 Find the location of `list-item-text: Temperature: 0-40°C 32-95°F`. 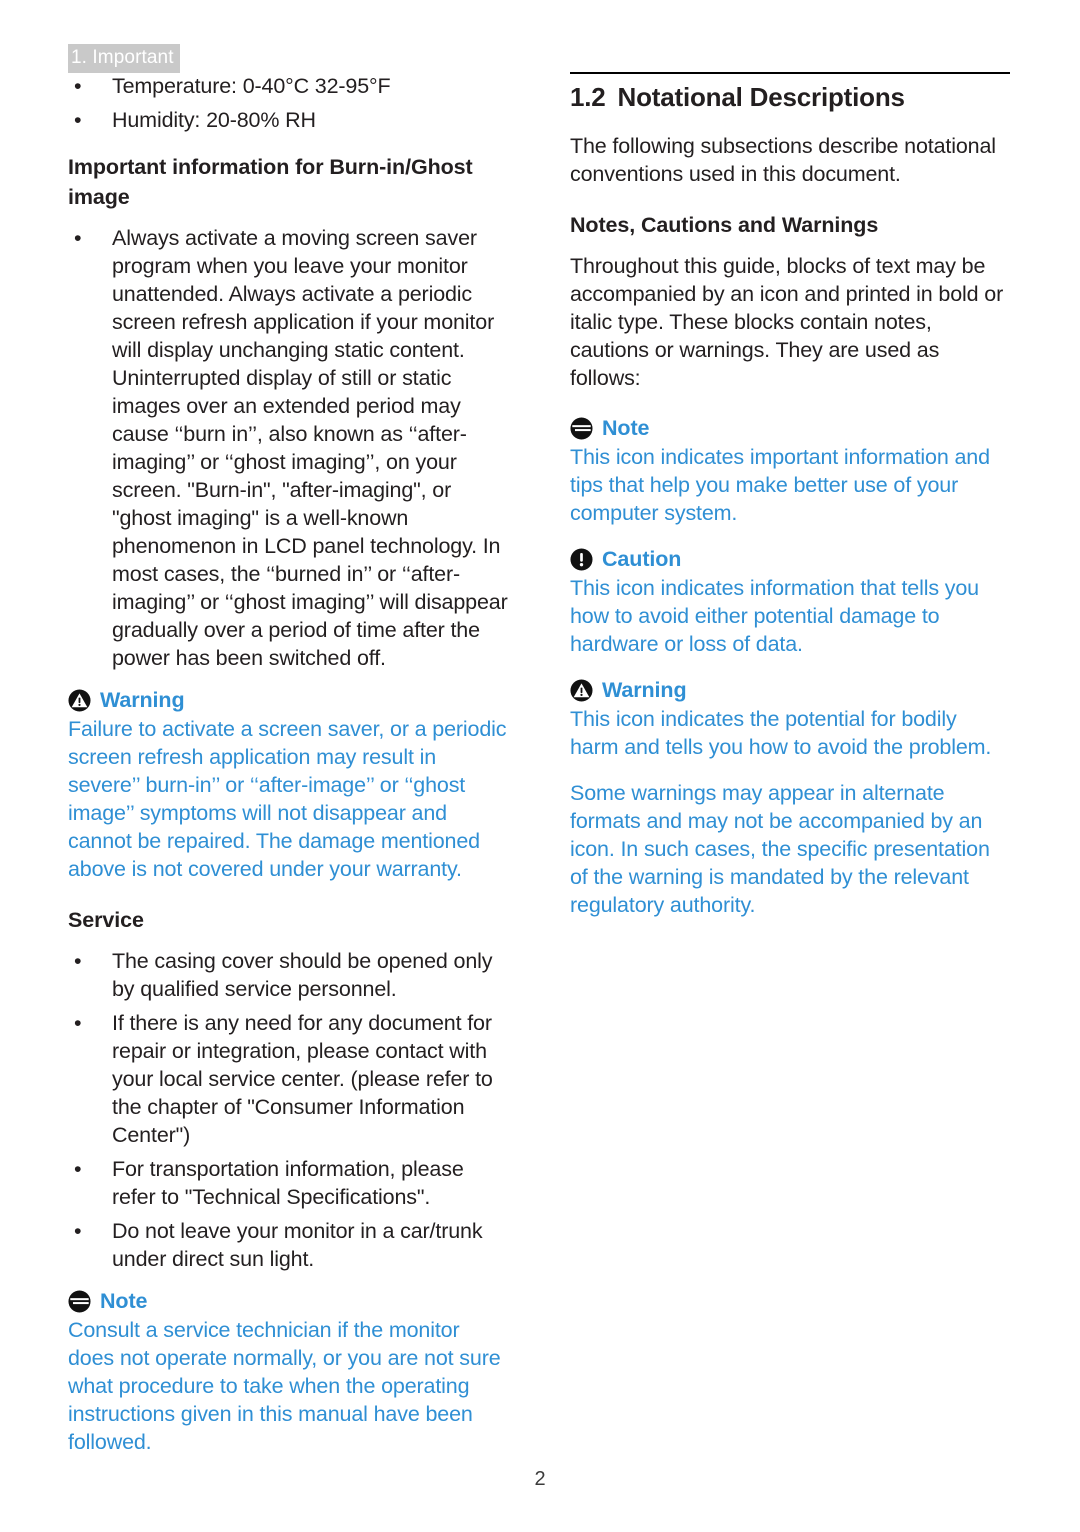

list-item-text: Temperature: 0-40°C 32-95°F is located at coordinates (251, 86).